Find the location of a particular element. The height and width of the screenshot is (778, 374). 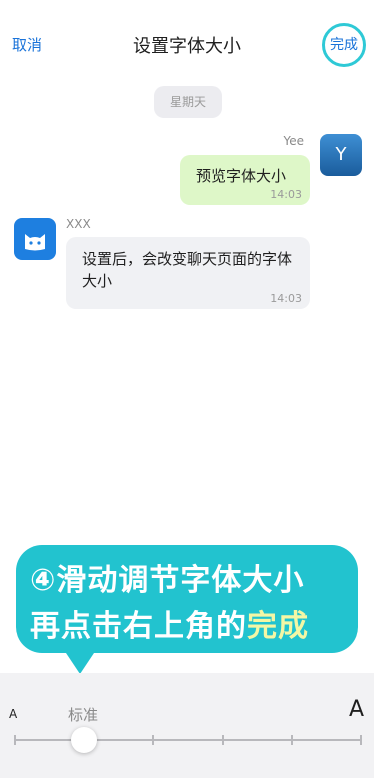

large-font-label: A is located at coordinates (356, 709).